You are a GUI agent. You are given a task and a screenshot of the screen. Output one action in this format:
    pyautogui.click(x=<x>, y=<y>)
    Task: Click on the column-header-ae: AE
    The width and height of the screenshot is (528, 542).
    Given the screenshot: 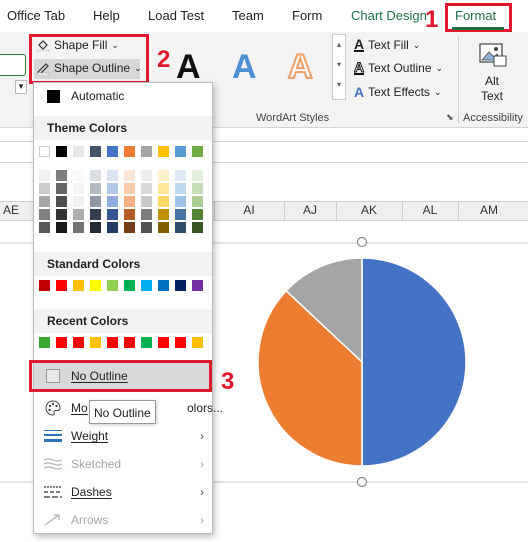 What is the action you would take?
    pyautogui.click(x=11, y=210)
    